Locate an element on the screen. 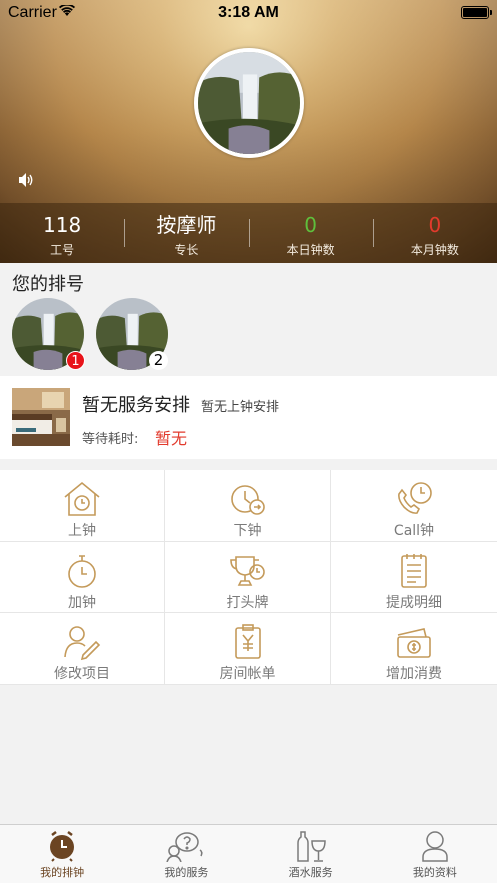  grid-item-clock-in: 上钟 is located at coordinates (82, 506).